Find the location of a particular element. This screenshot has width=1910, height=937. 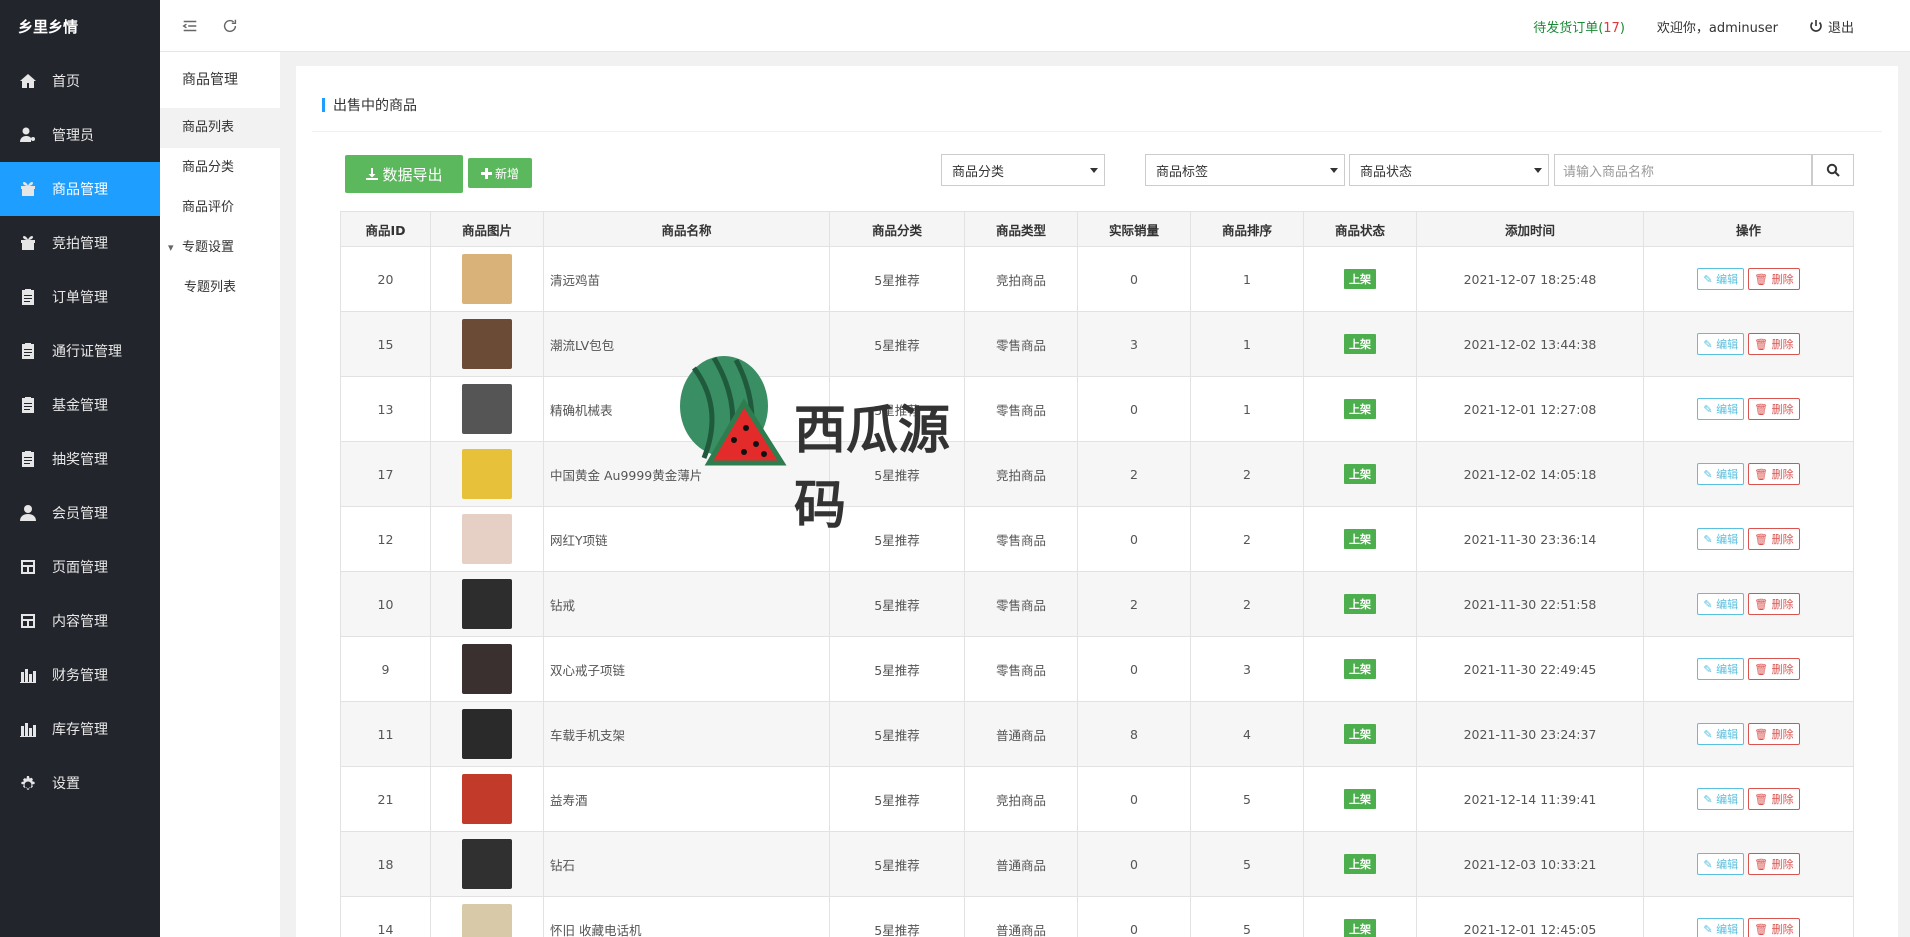

status-select: 商品状态 is located at coordinates (1449, 170).